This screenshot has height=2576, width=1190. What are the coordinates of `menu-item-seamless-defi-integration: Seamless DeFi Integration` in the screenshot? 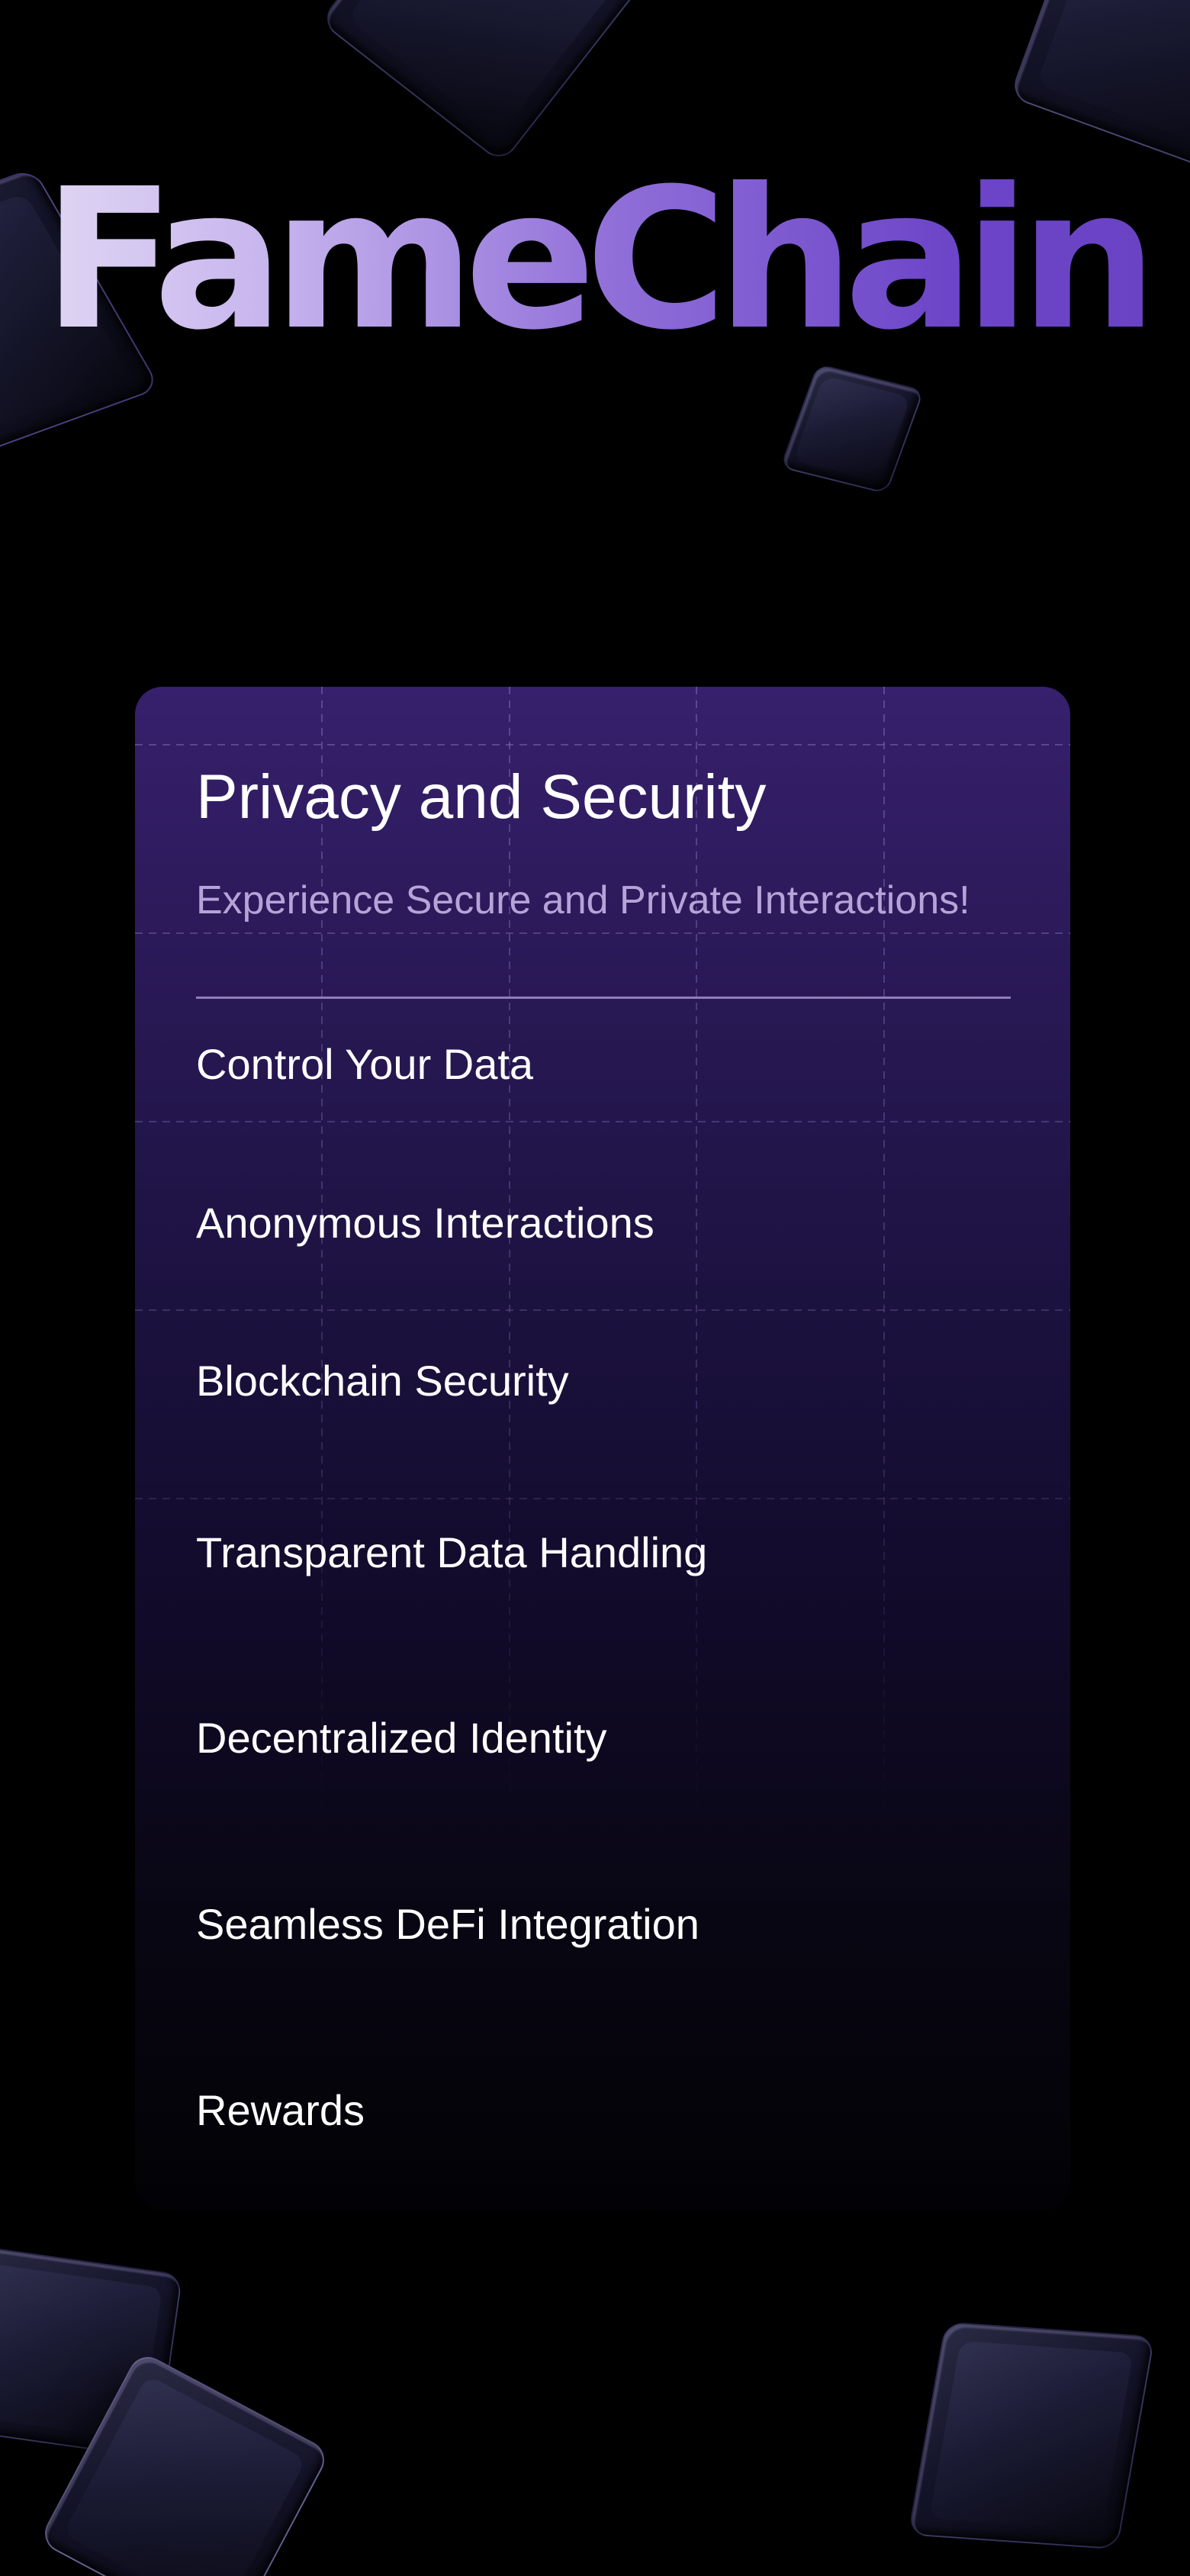 It's located at (448, 1924).